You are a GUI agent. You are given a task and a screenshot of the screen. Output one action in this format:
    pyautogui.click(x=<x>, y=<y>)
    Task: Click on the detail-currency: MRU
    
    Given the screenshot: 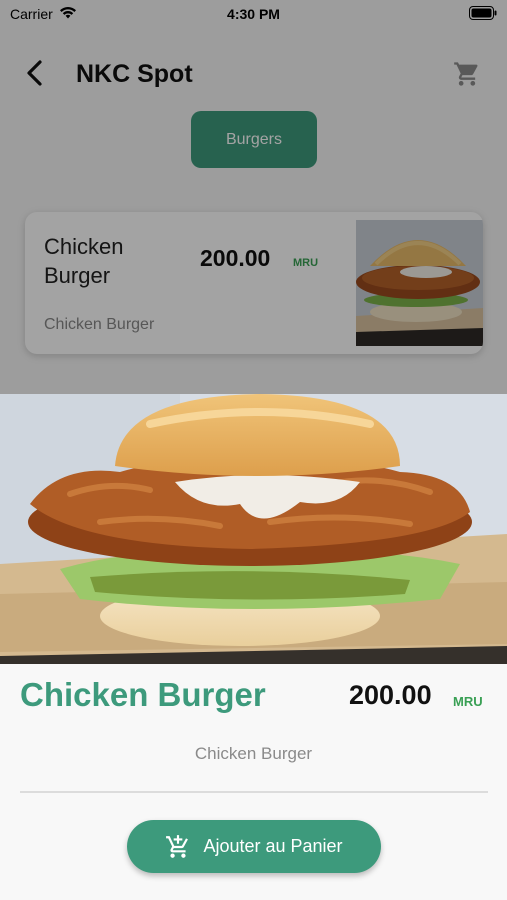 What is the action you would take?
    pyautogui.click(x=468, y=701)
    